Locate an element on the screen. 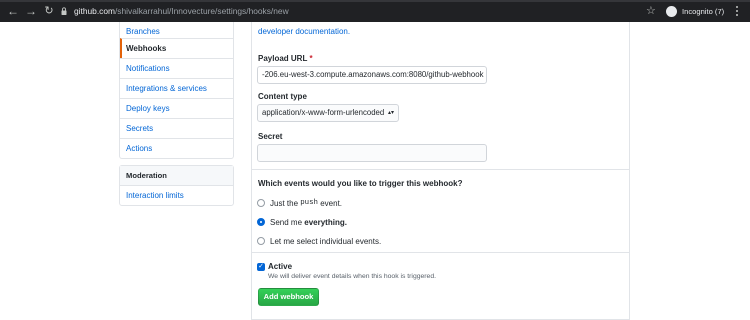 The image size is (750, 320). push-suffix: event. is located at coordinates (331, 203).